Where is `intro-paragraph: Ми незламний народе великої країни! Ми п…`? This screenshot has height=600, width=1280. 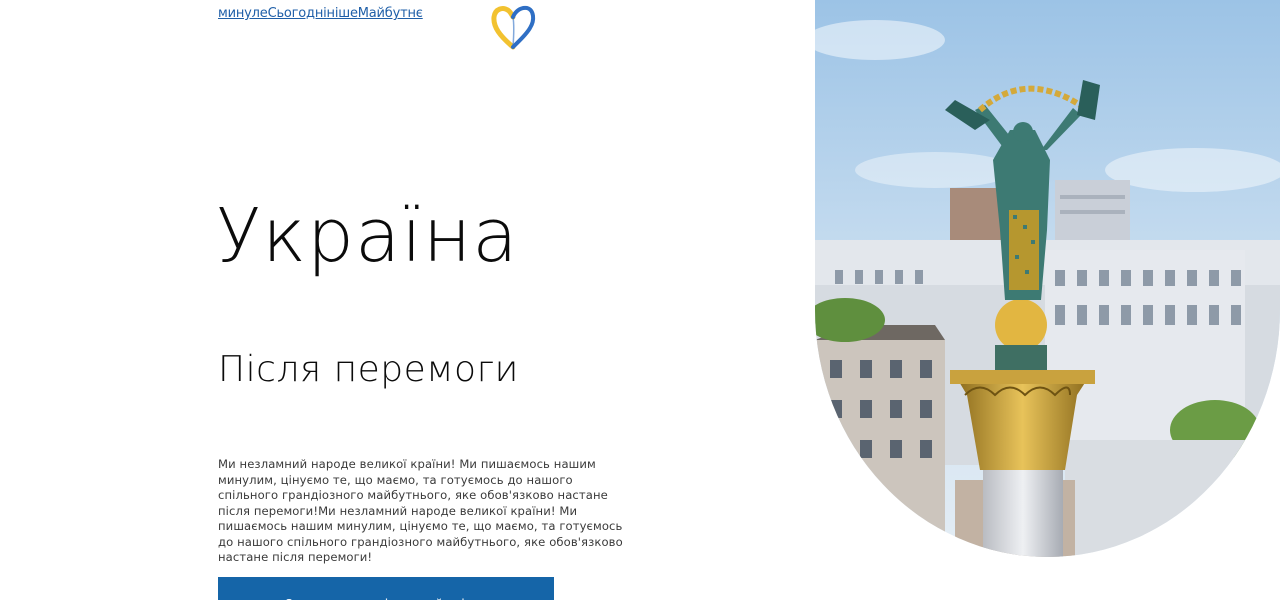 intro-paragraph: Ми незламний народе великої країни! Ми п… is located at coordinates (420, 510).